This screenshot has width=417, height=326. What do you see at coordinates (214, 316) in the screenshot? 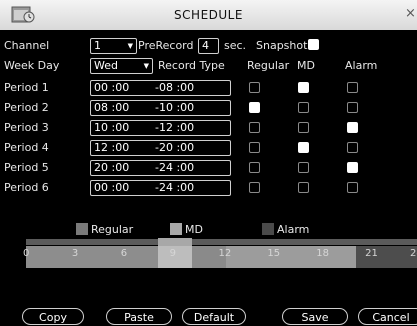
I see `default-button: Default` at bounding box center [214, 316].